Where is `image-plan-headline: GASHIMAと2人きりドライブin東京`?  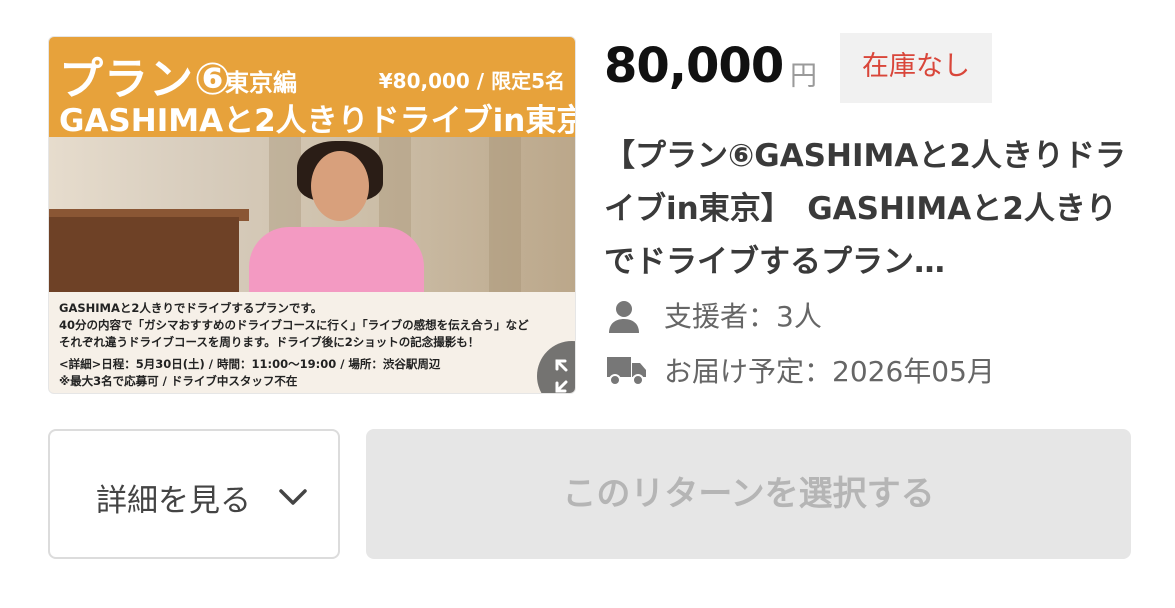 image-plan-headline: GASHIMAと2人きりドライブin東京 is located at coordinates (317, 121).